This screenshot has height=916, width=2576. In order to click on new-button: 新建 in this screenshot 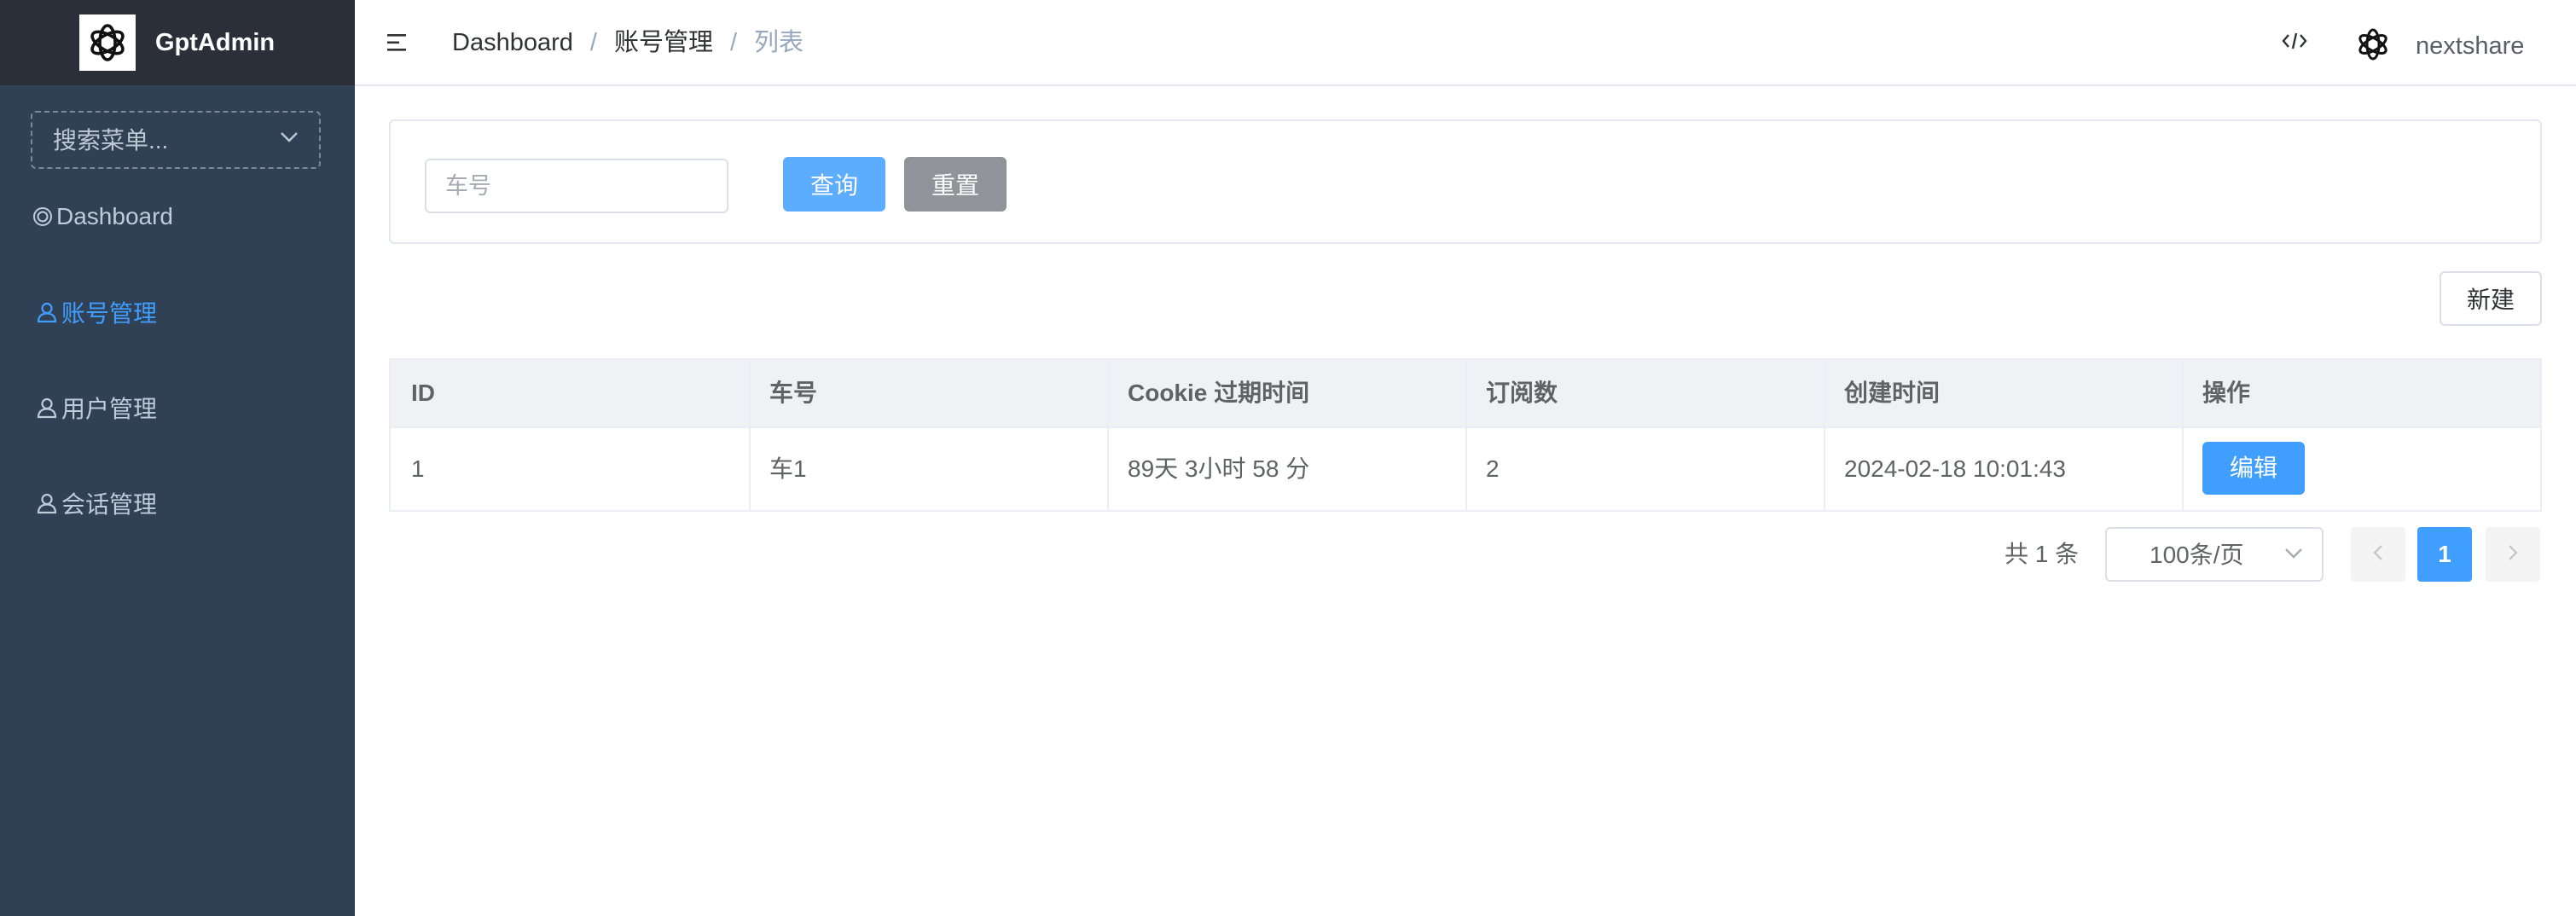, I will do `click(2491, 298)`.